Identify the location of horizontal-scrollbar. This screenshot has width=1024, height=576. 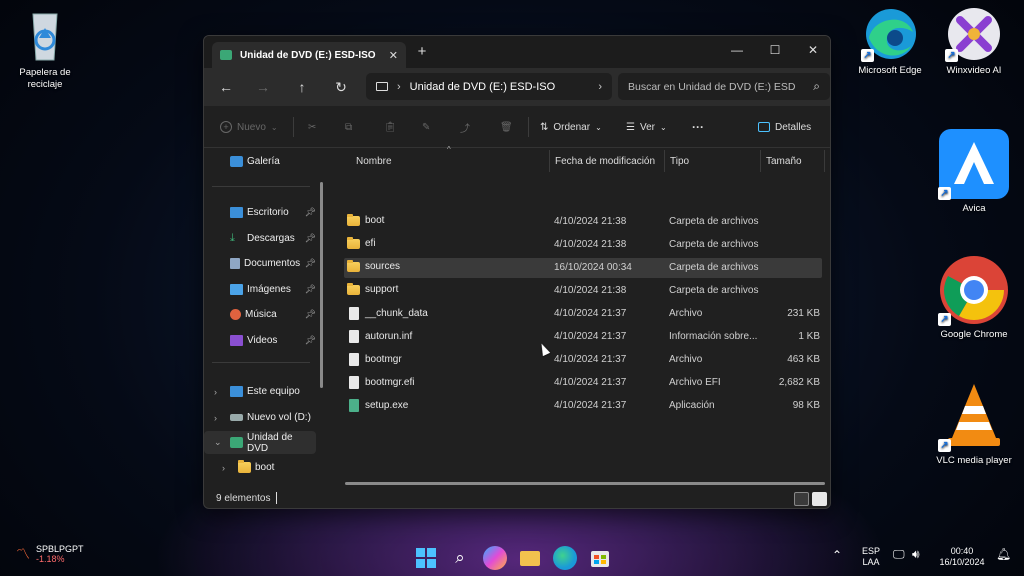
(585, 483).